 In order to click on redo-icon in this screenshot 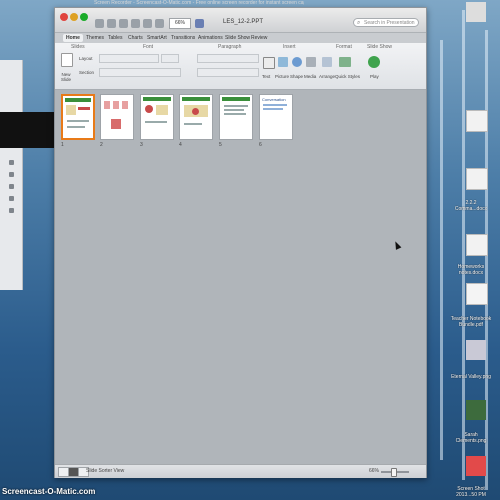, I will do `click(159, 23)`.